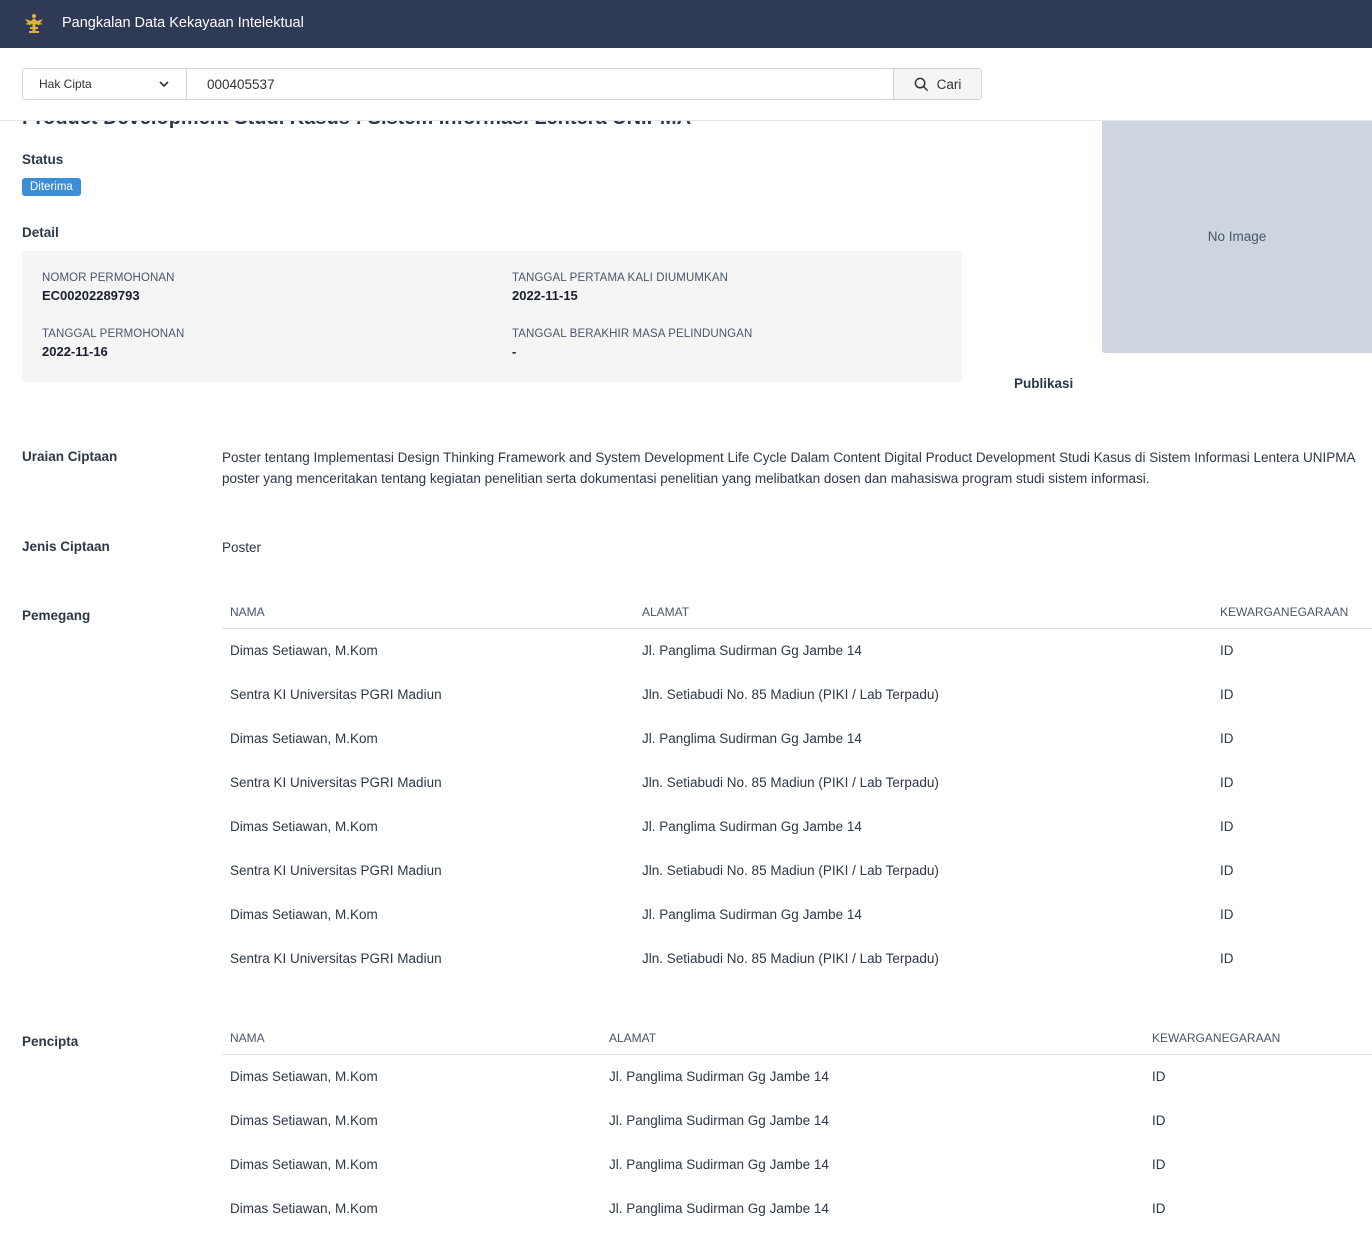 The image size is (1372, 1243). Describe the element at coordinates (34, 24) in the screenshot. I see `garuda-emblem-icon` at that location.